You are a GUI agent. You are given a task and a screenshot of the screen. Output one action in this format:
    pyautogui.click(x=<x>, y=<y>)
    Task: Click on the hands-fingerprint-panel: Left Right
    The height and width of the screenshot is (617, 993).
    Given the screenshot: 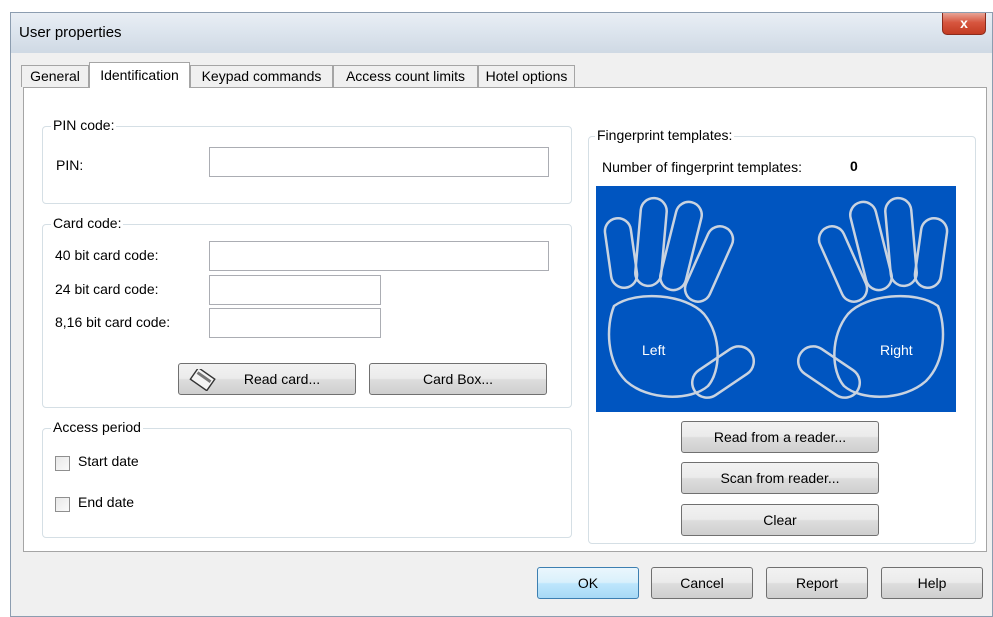 What is the action you would take?
    pyautogui.click(x=776, y=299)
    